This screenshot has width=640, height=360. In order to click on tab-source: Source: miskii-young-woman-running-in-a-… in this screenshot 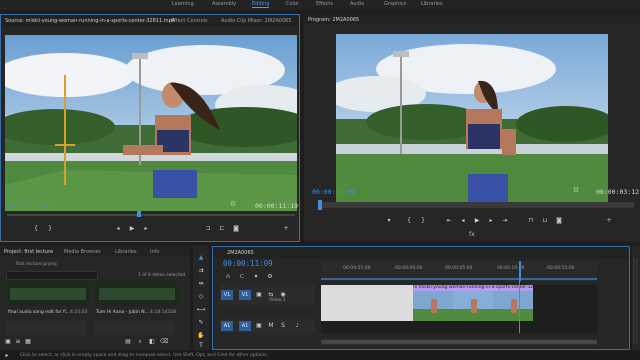, I will do `click(90, 21)`.